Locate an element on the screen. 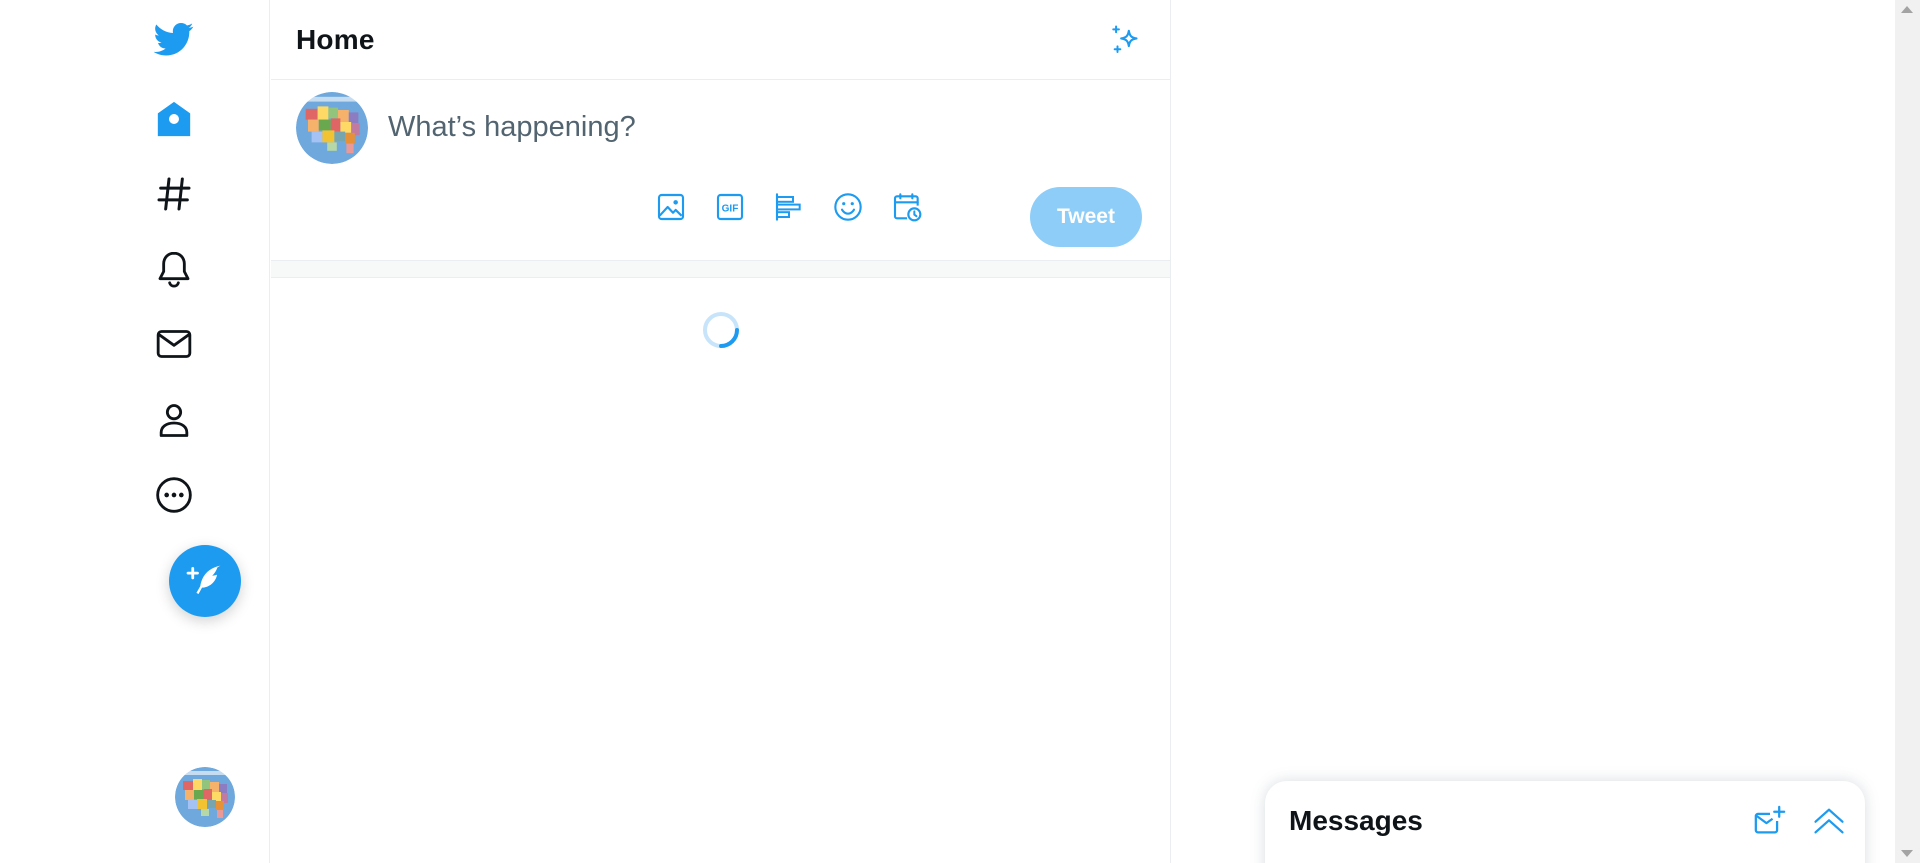 The width and height of the screenshot is (1920, 863). account-avatar is located at coordinates (205, 797).